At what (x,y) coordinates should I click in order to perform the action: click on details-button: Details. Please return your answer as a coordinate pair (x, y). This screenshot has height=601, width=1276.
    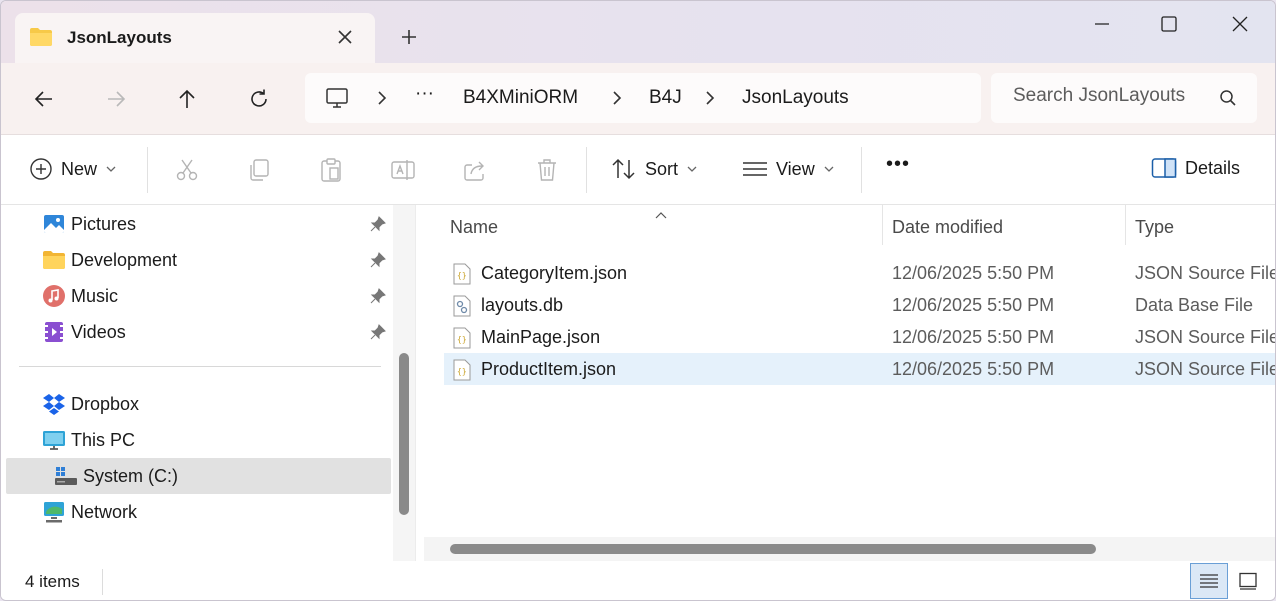
    Looking at the image, I should click on (1195, 168).